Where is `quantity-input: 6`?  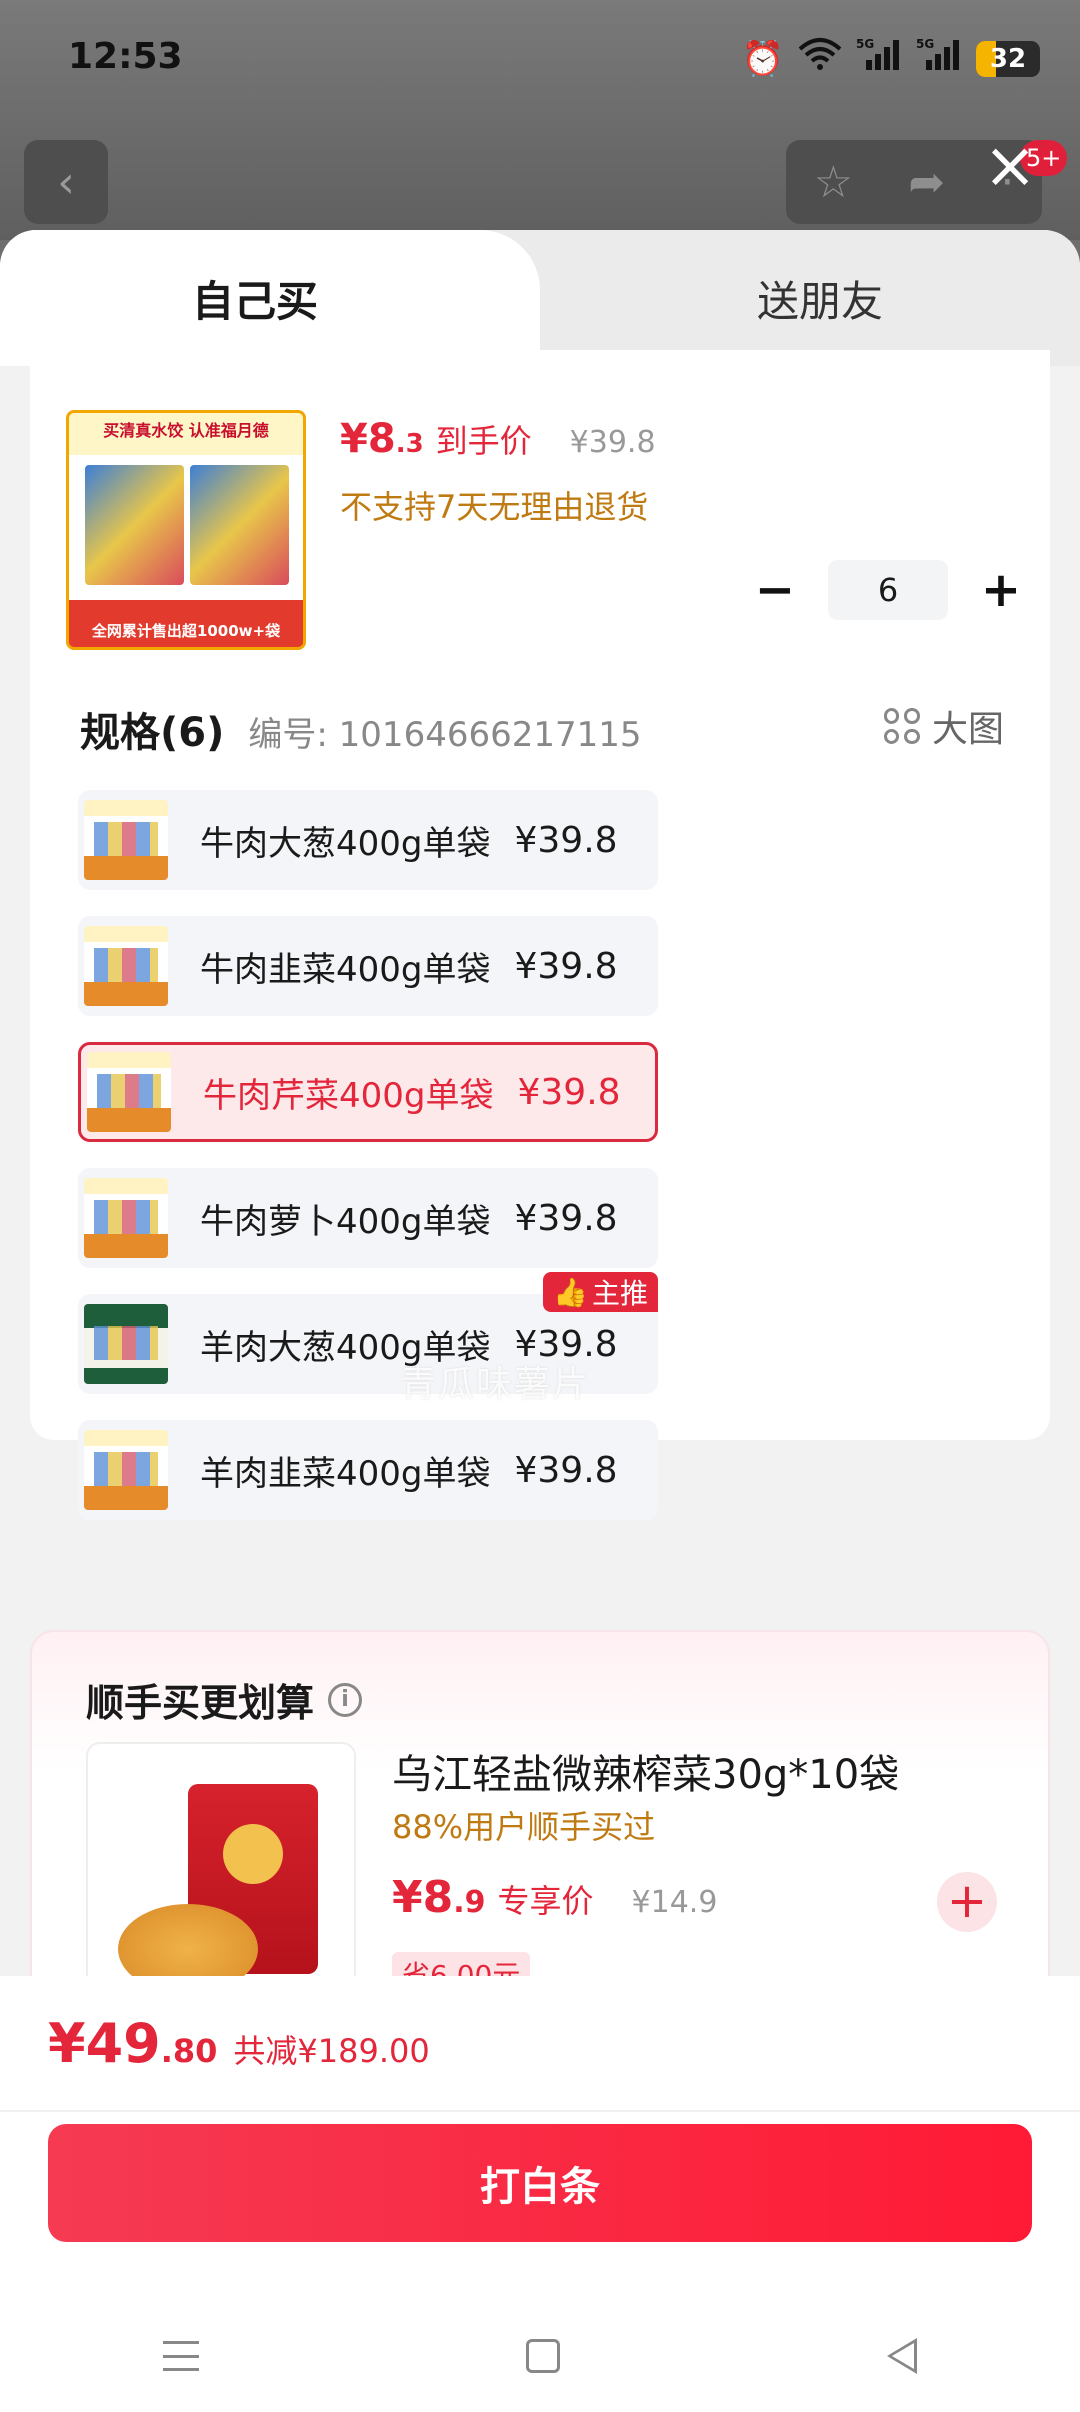
quantity-input: 6 is located at coordinates (888, 590).